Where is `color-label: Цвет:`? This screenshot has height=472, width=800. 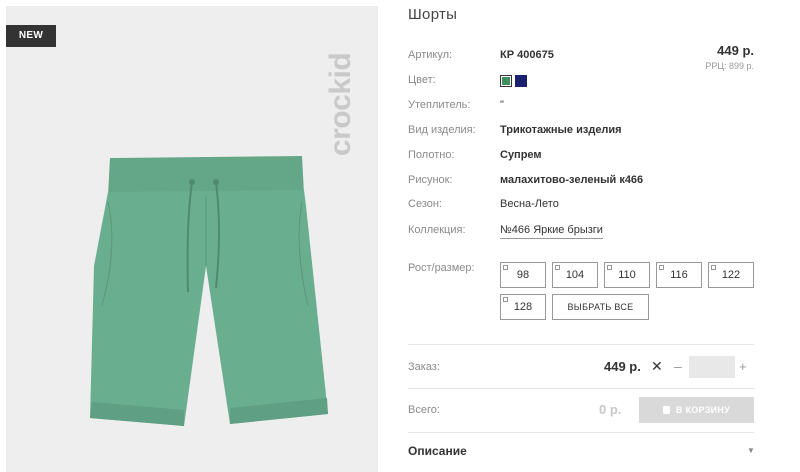 color-label: Цвет: is located at coordinates (422, 80).